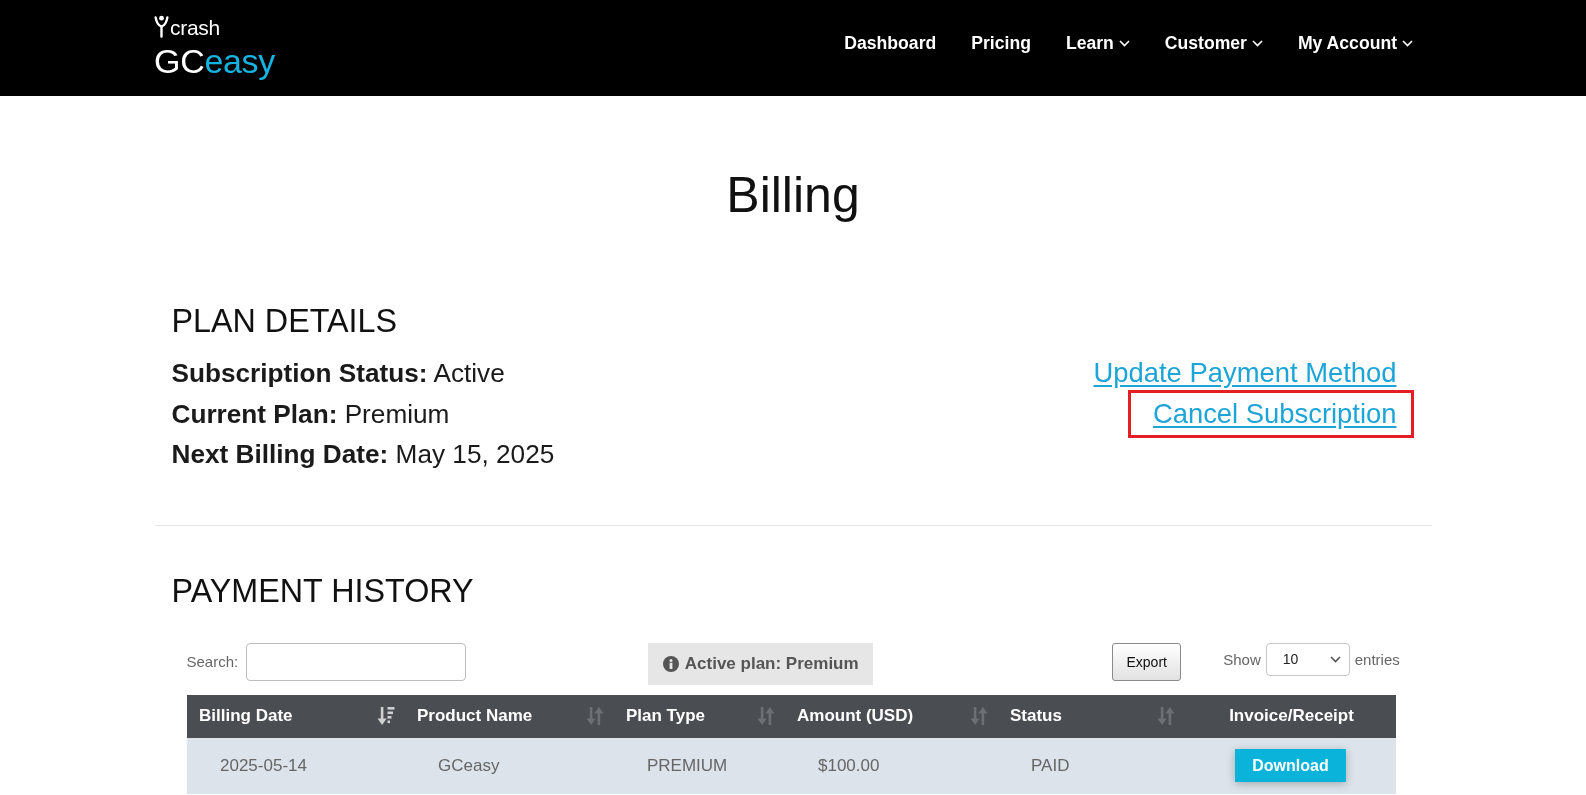  Describe the element at coordinates (699, 716) in the screenshot. I see `column-header: Plan Type` at that location.